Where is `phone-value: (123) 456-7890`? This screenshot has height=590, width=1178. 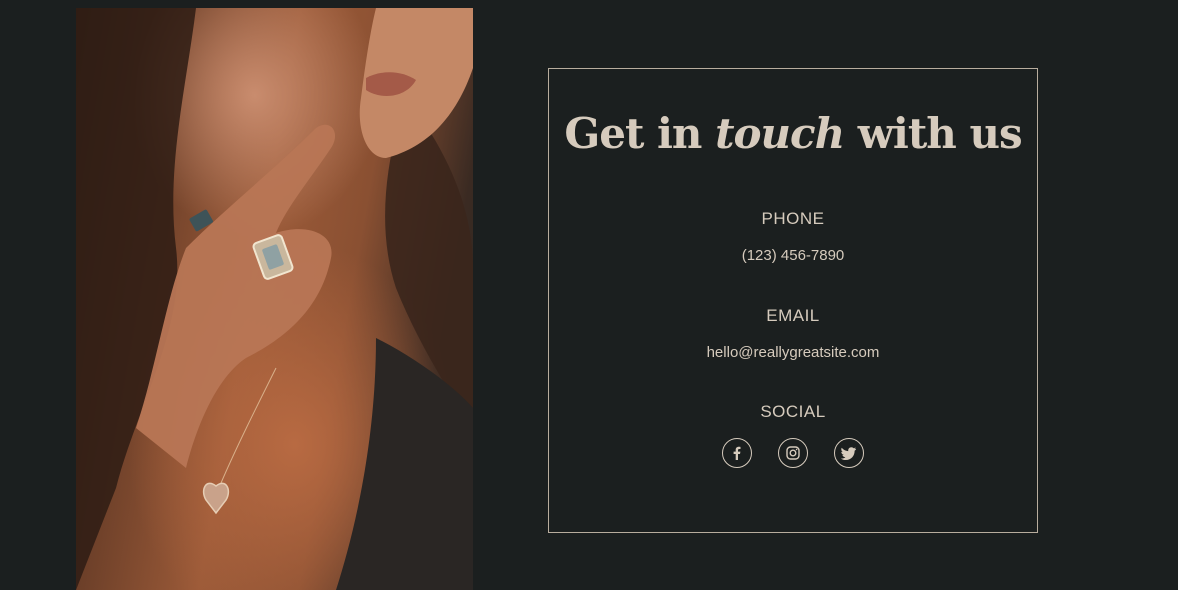
phone-value: (123) 456-7890 is located at coordinates (793, 255).